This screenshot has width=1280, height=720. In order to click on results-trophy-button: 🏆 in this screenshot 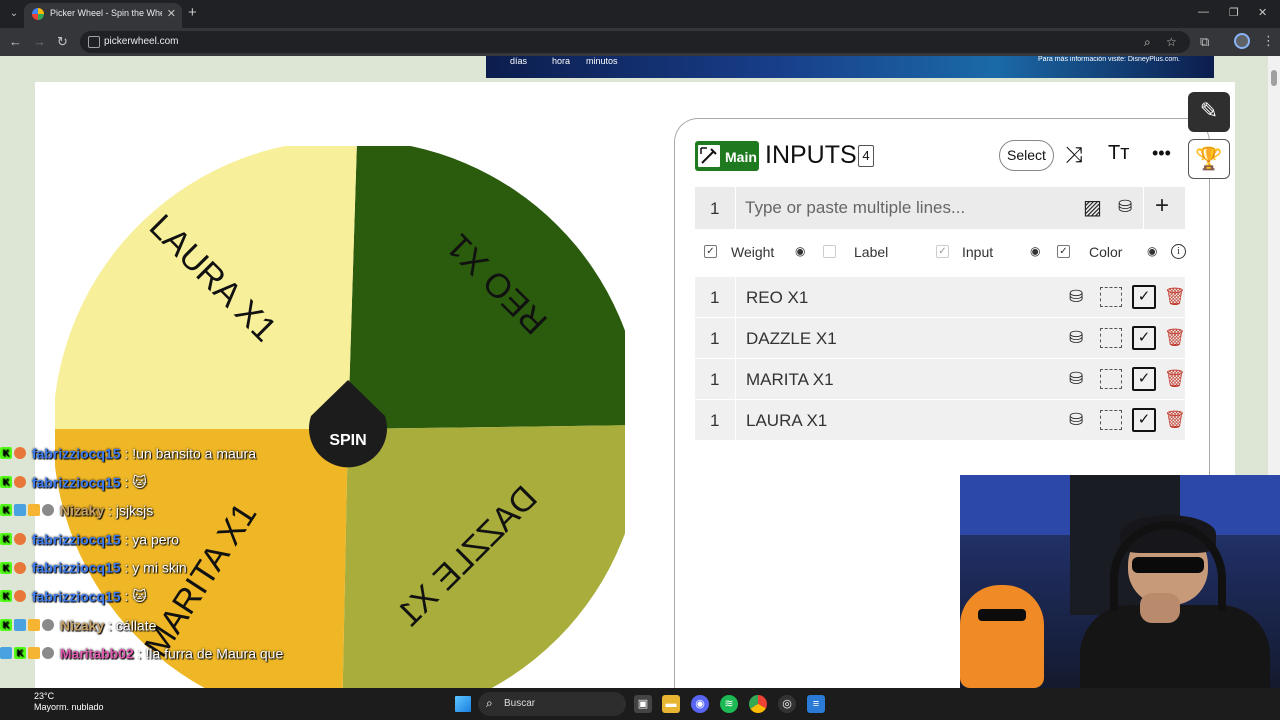, I will do `click(1209, 159)`.